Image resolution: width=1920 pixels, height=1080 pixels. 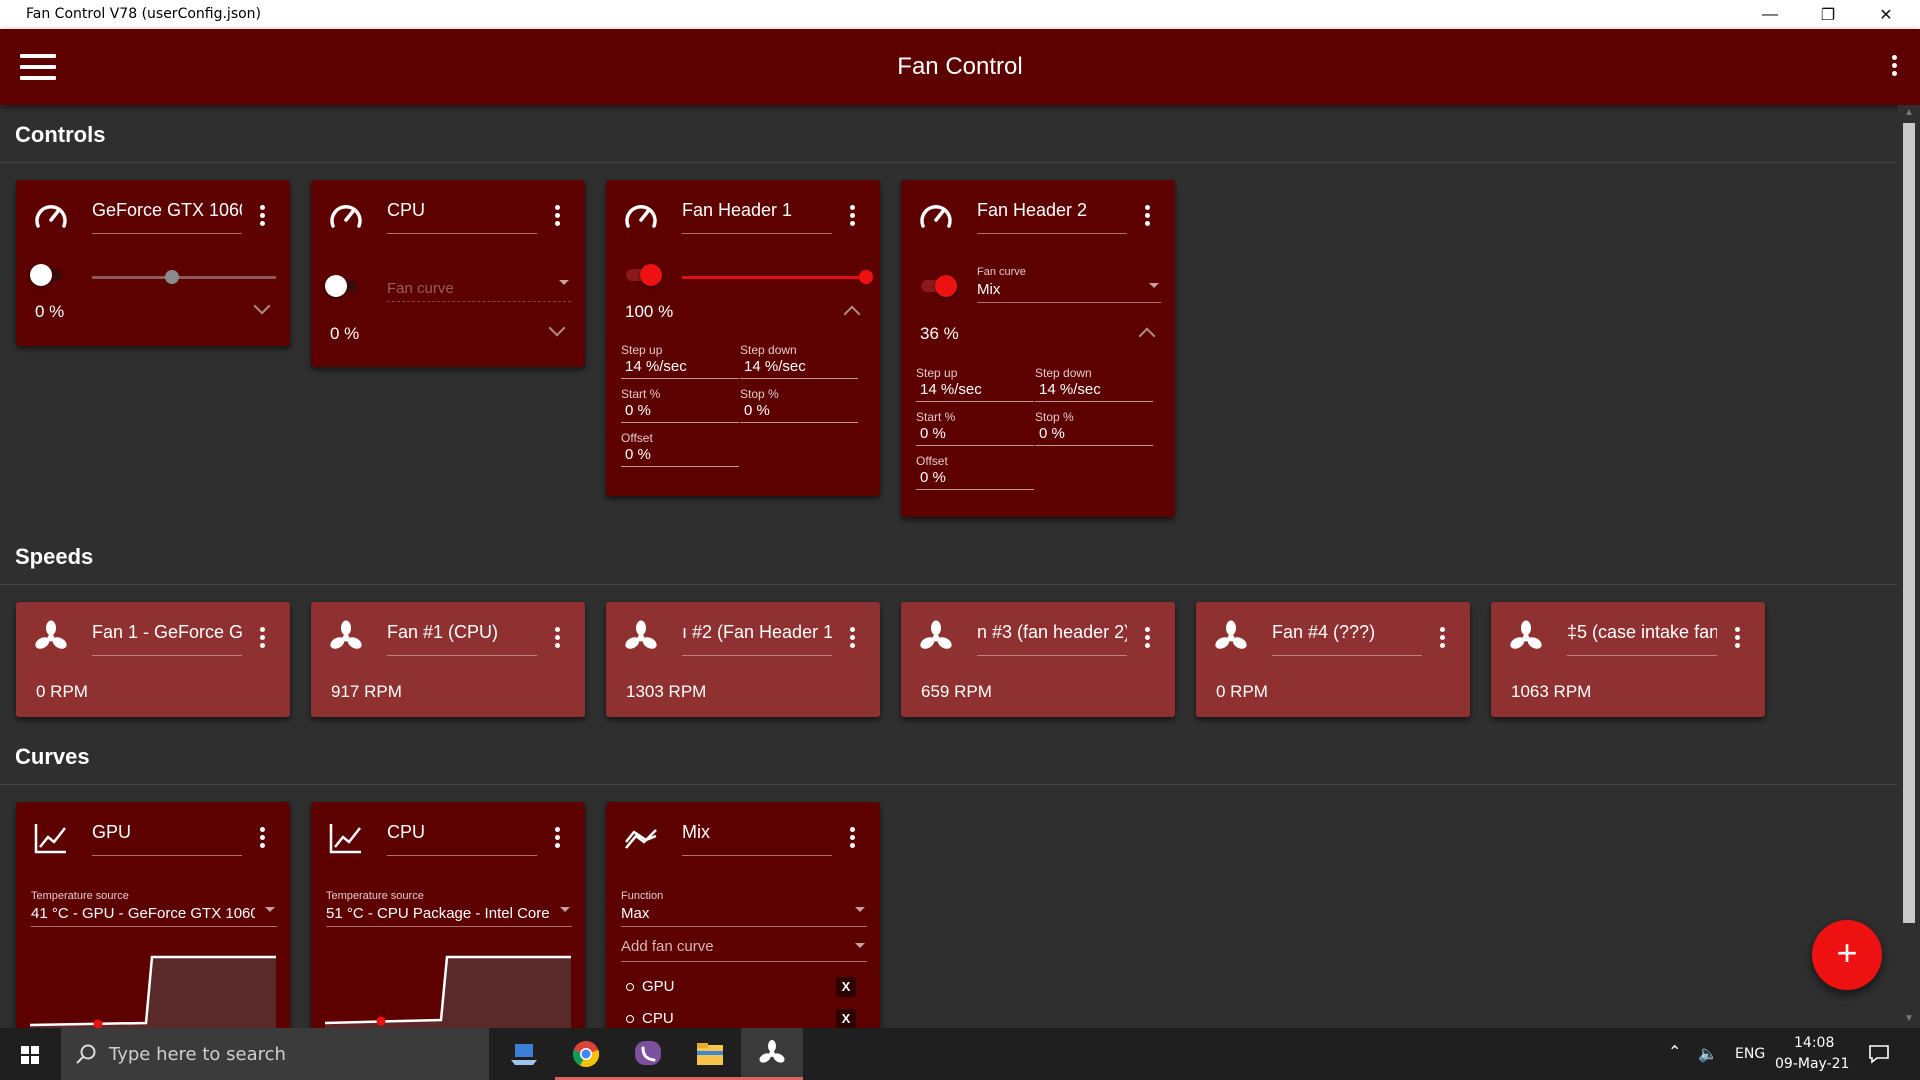 I want to click on tray-overflow-icon: ⌃, so click(x=1674, y=1051).